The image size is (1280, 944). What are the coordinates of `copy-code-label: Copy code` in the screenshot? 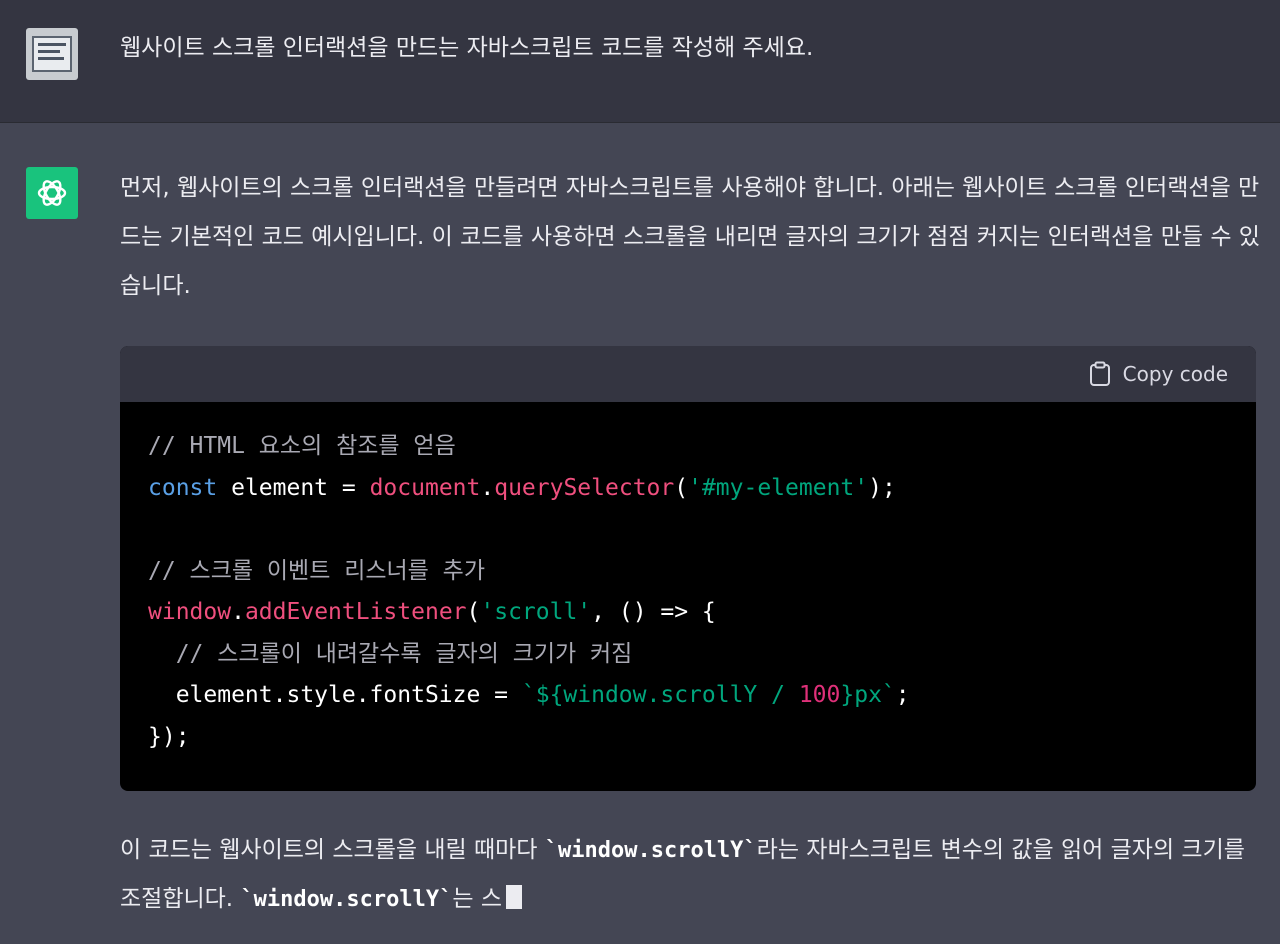 It's located at (1175, 374).